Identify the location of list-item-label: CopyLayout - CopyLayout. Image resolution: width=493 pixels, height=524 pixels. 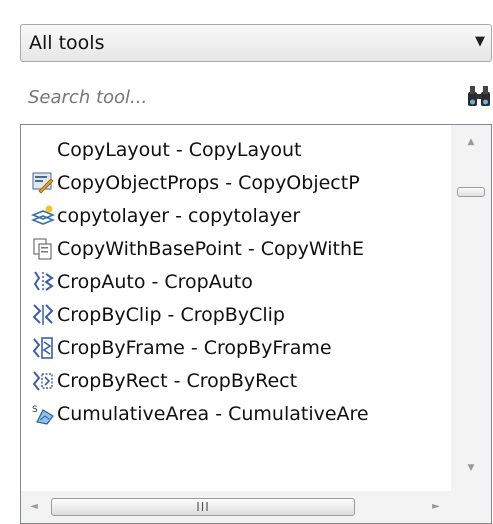
(179, 149).